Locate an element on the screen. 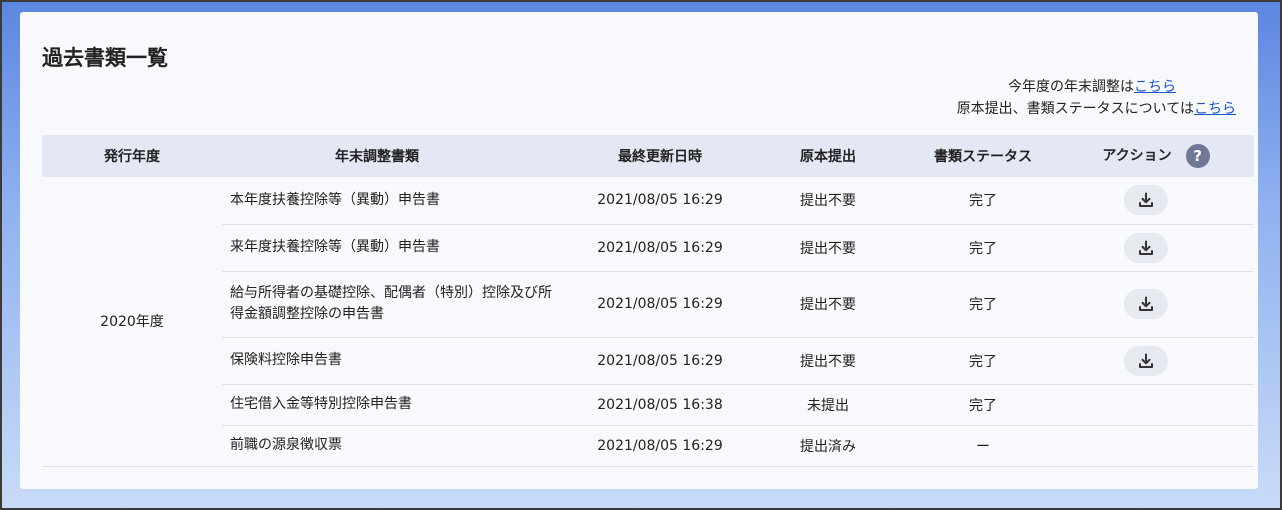  this-year-link-text: 今年度の年末調整は is located at coordinates (1071, 87).